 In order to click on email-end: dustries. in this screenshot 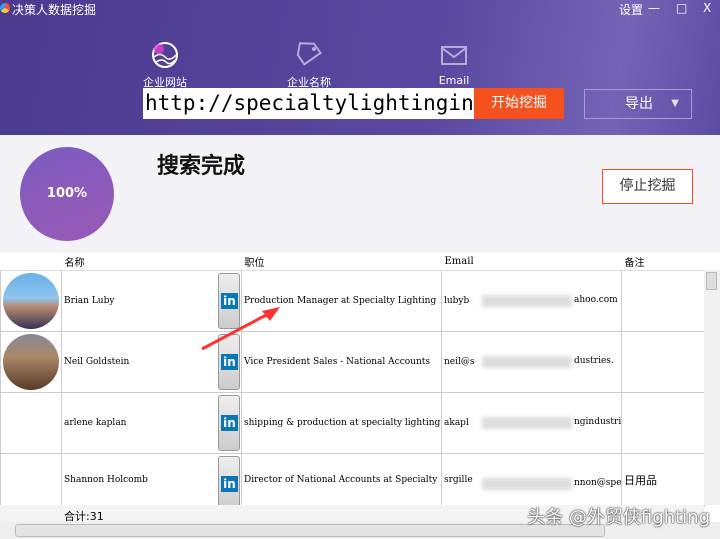, I will do `click(594, 360)`.